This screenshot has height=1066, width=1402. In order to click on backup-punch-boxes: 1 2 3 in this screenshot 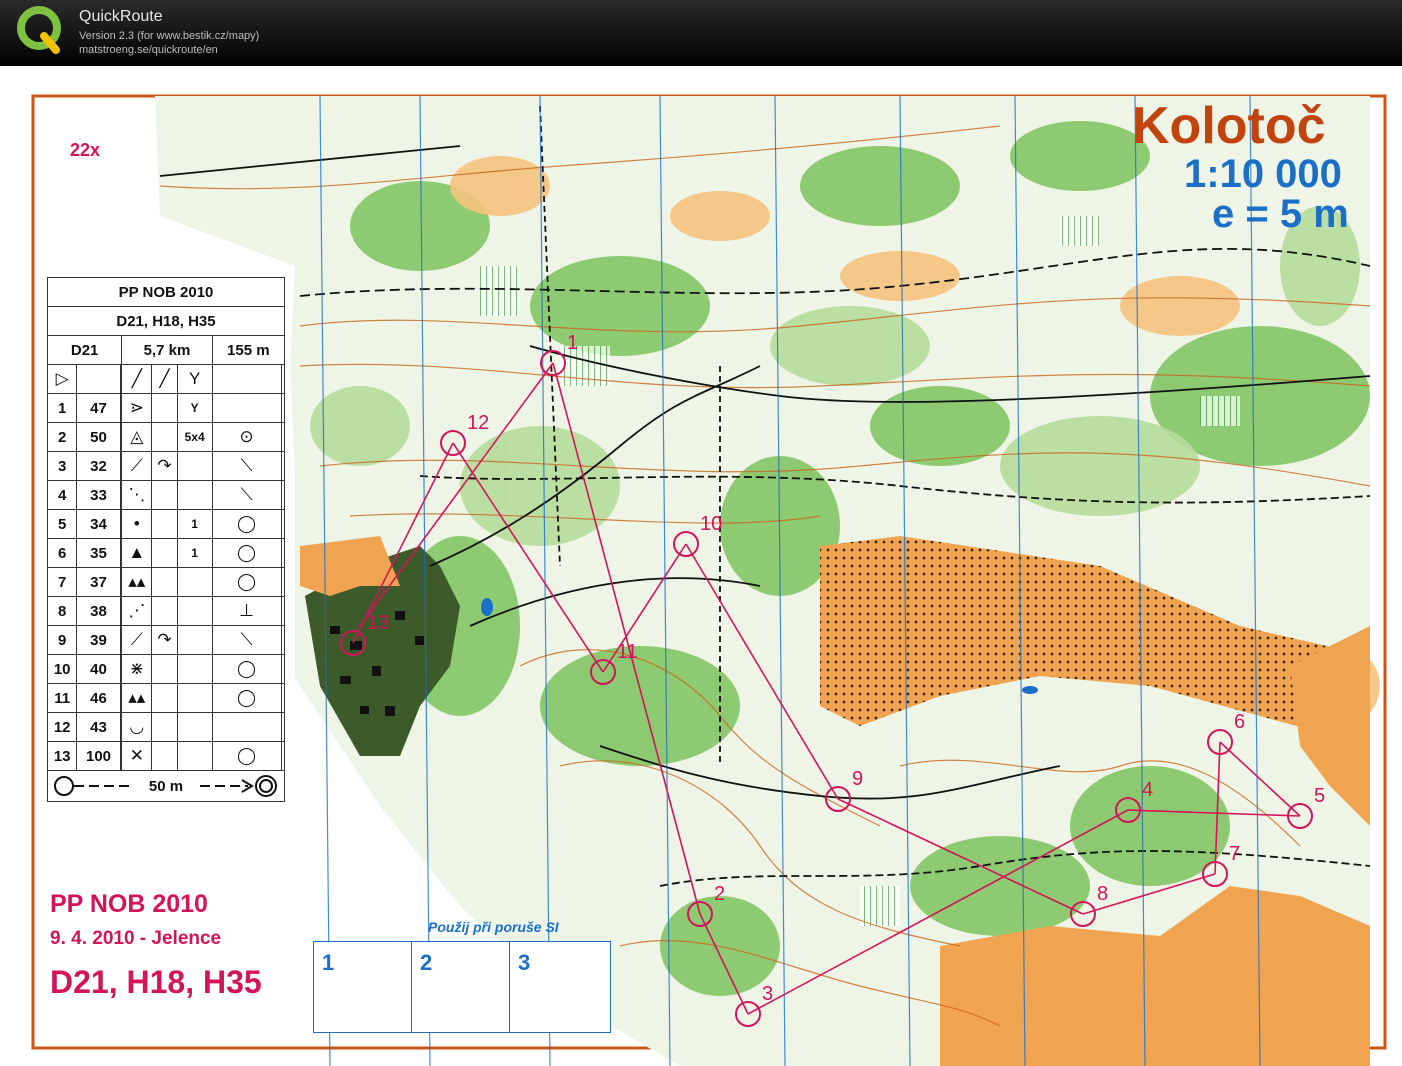, I will do `click(462, 987)`.